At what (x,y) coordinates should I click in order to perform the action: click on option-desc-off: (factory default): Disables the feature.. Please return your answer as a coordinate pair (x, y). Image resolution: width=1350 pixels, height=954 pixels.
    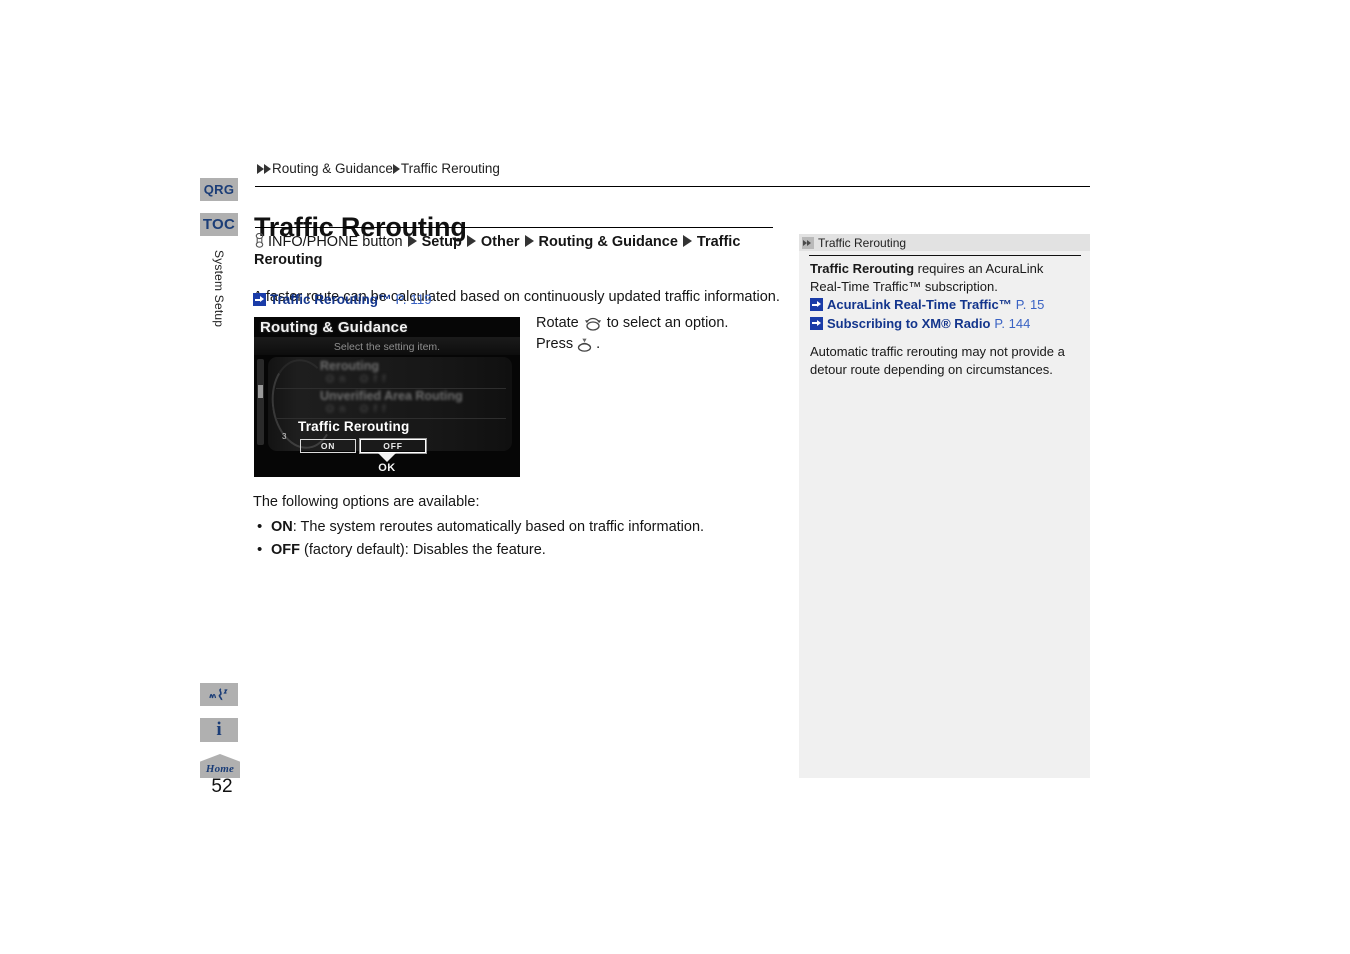
    Looking at the image, I should click on (423, 550).